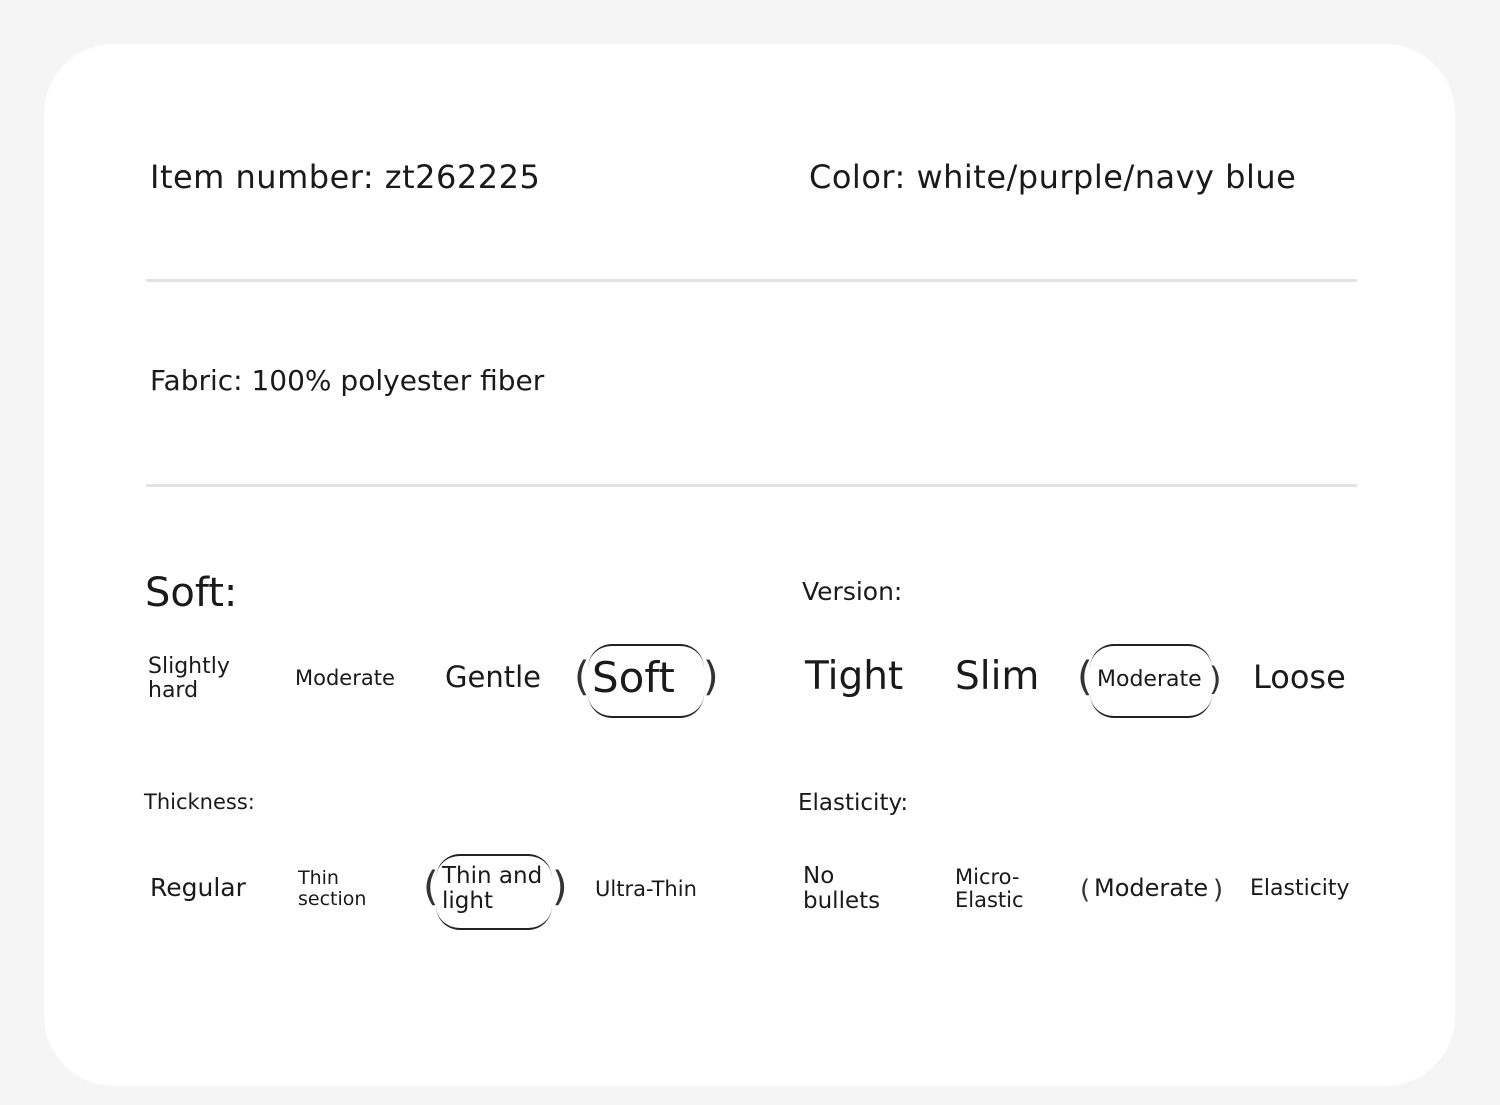  Describe the element at coordinates (332, 888) in the screenshot. I see `thickness-option-thin-section: Thin section` at that location.